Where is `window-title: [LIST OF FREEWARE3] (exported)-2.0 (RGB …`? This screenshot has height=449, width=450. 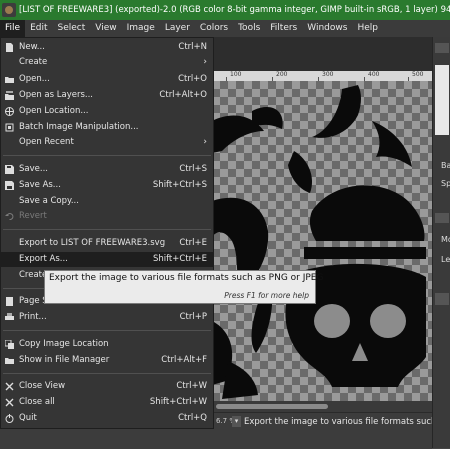
window-title: [LIST OF FREEWARE3] (exported)-2.0 (RGB … is located at coordinates (234, 10).